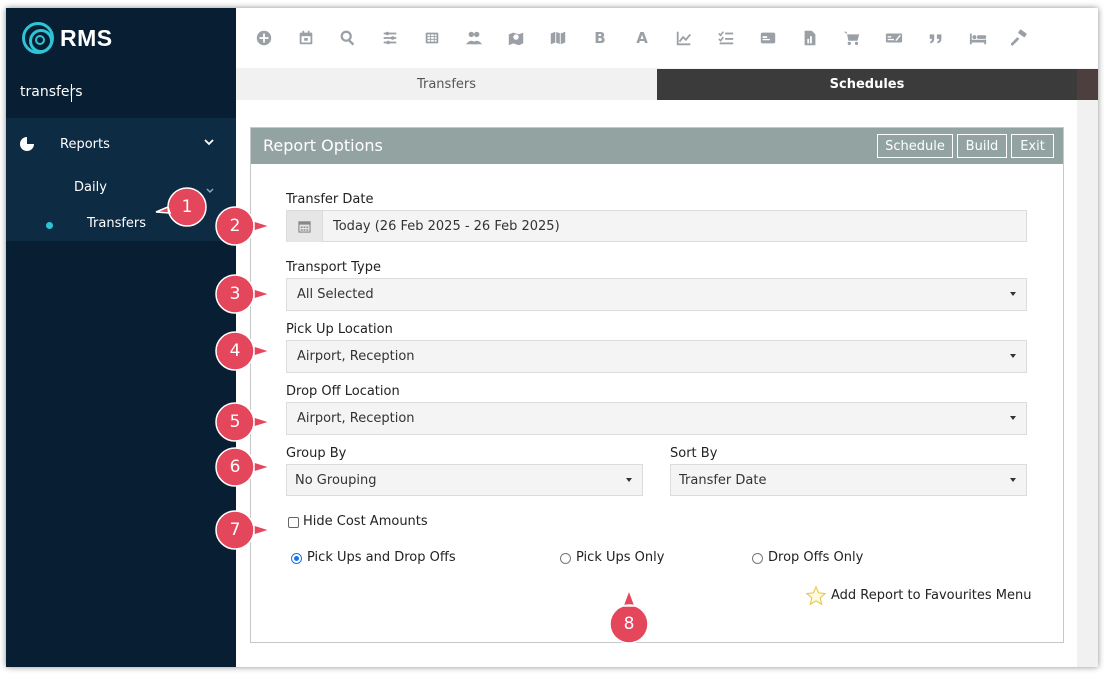  What do you see at coordinates (49, 225) in the screenshot?
I see `active-dot-icon` at bounding box center [49, 225].